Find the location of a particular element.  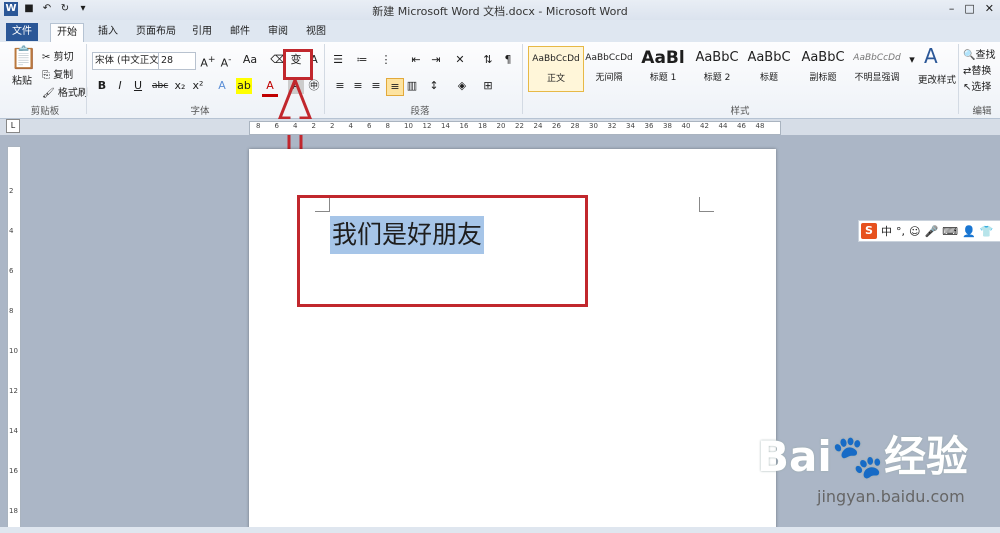

ruler-tick-label: 6 is located at coordinates (276, 126).